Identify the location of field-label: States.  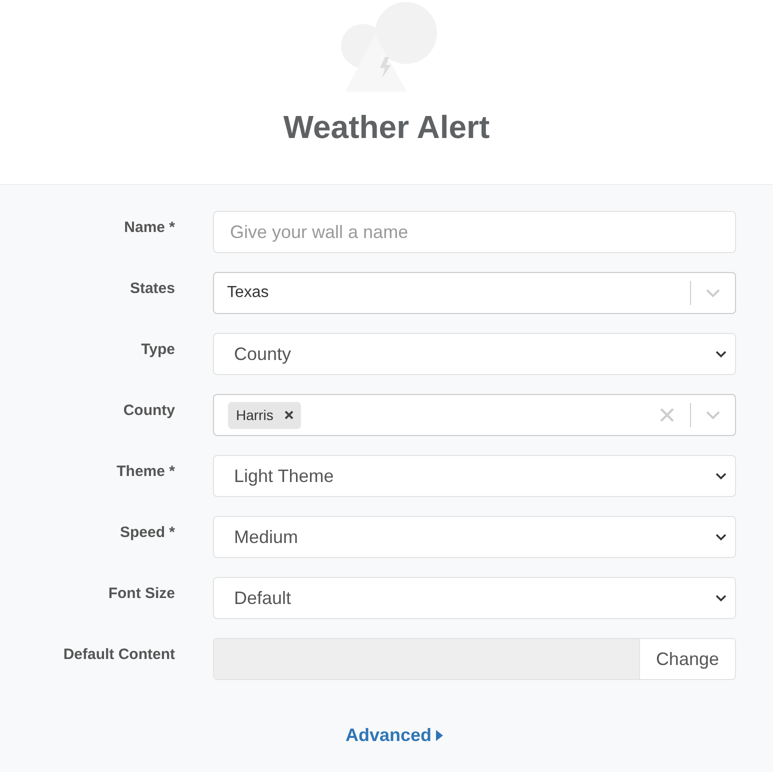
(152, 288).